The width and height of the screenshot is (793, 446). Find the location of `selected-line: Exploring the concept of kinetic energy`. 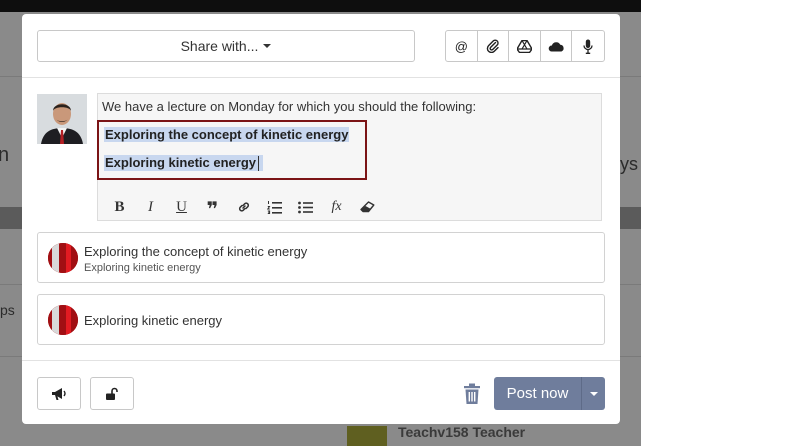

selected-line: Exploring the concept of kinetic energy is located at coordinates (227, 134).